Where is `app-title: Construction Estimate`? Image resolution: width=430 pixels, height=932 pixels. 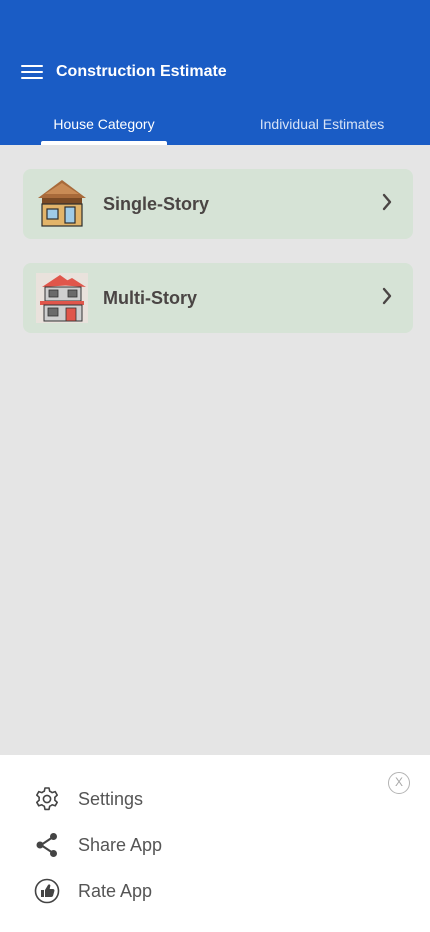
app-title: Construction Estimate is located at coordinates (141, 71).